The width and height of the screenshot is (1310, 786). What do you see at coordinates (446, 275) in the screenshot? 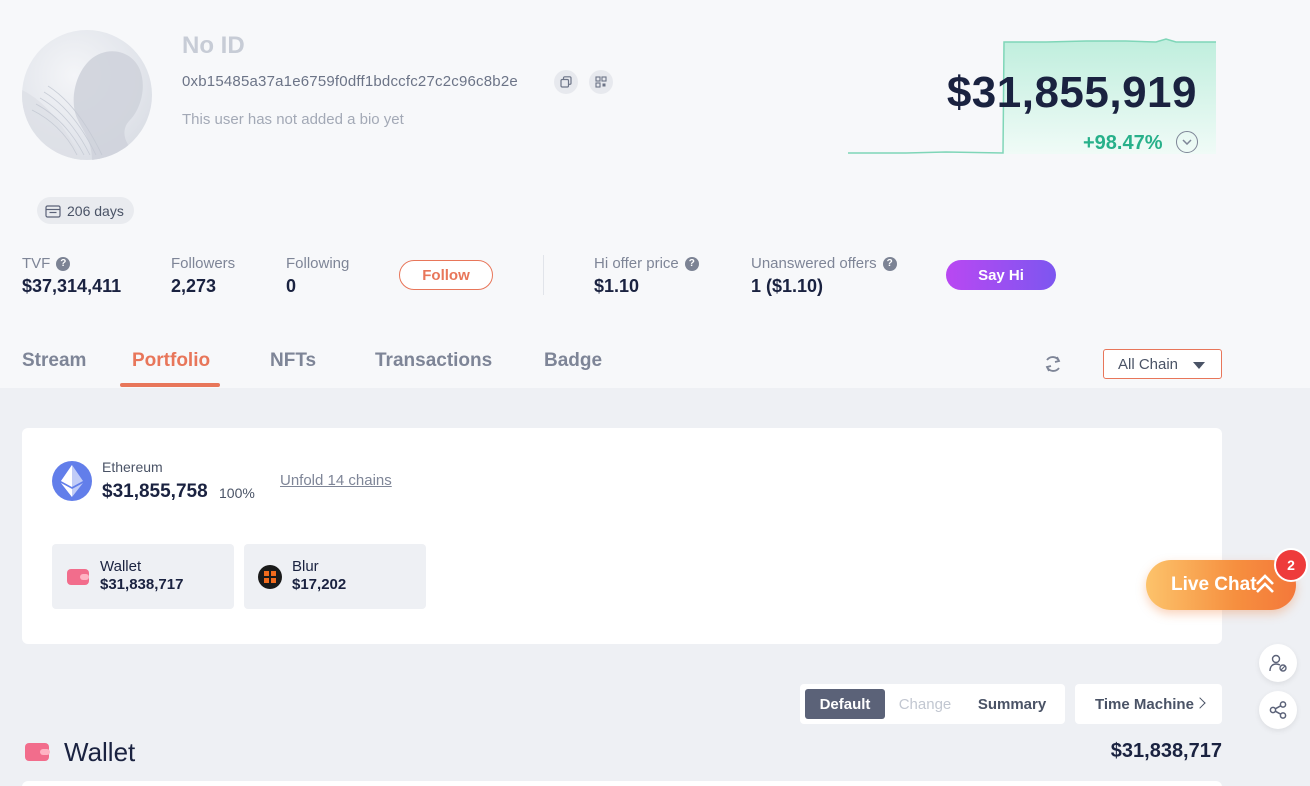
I see `follow-button: Follow` at bounding box center [446, 275].